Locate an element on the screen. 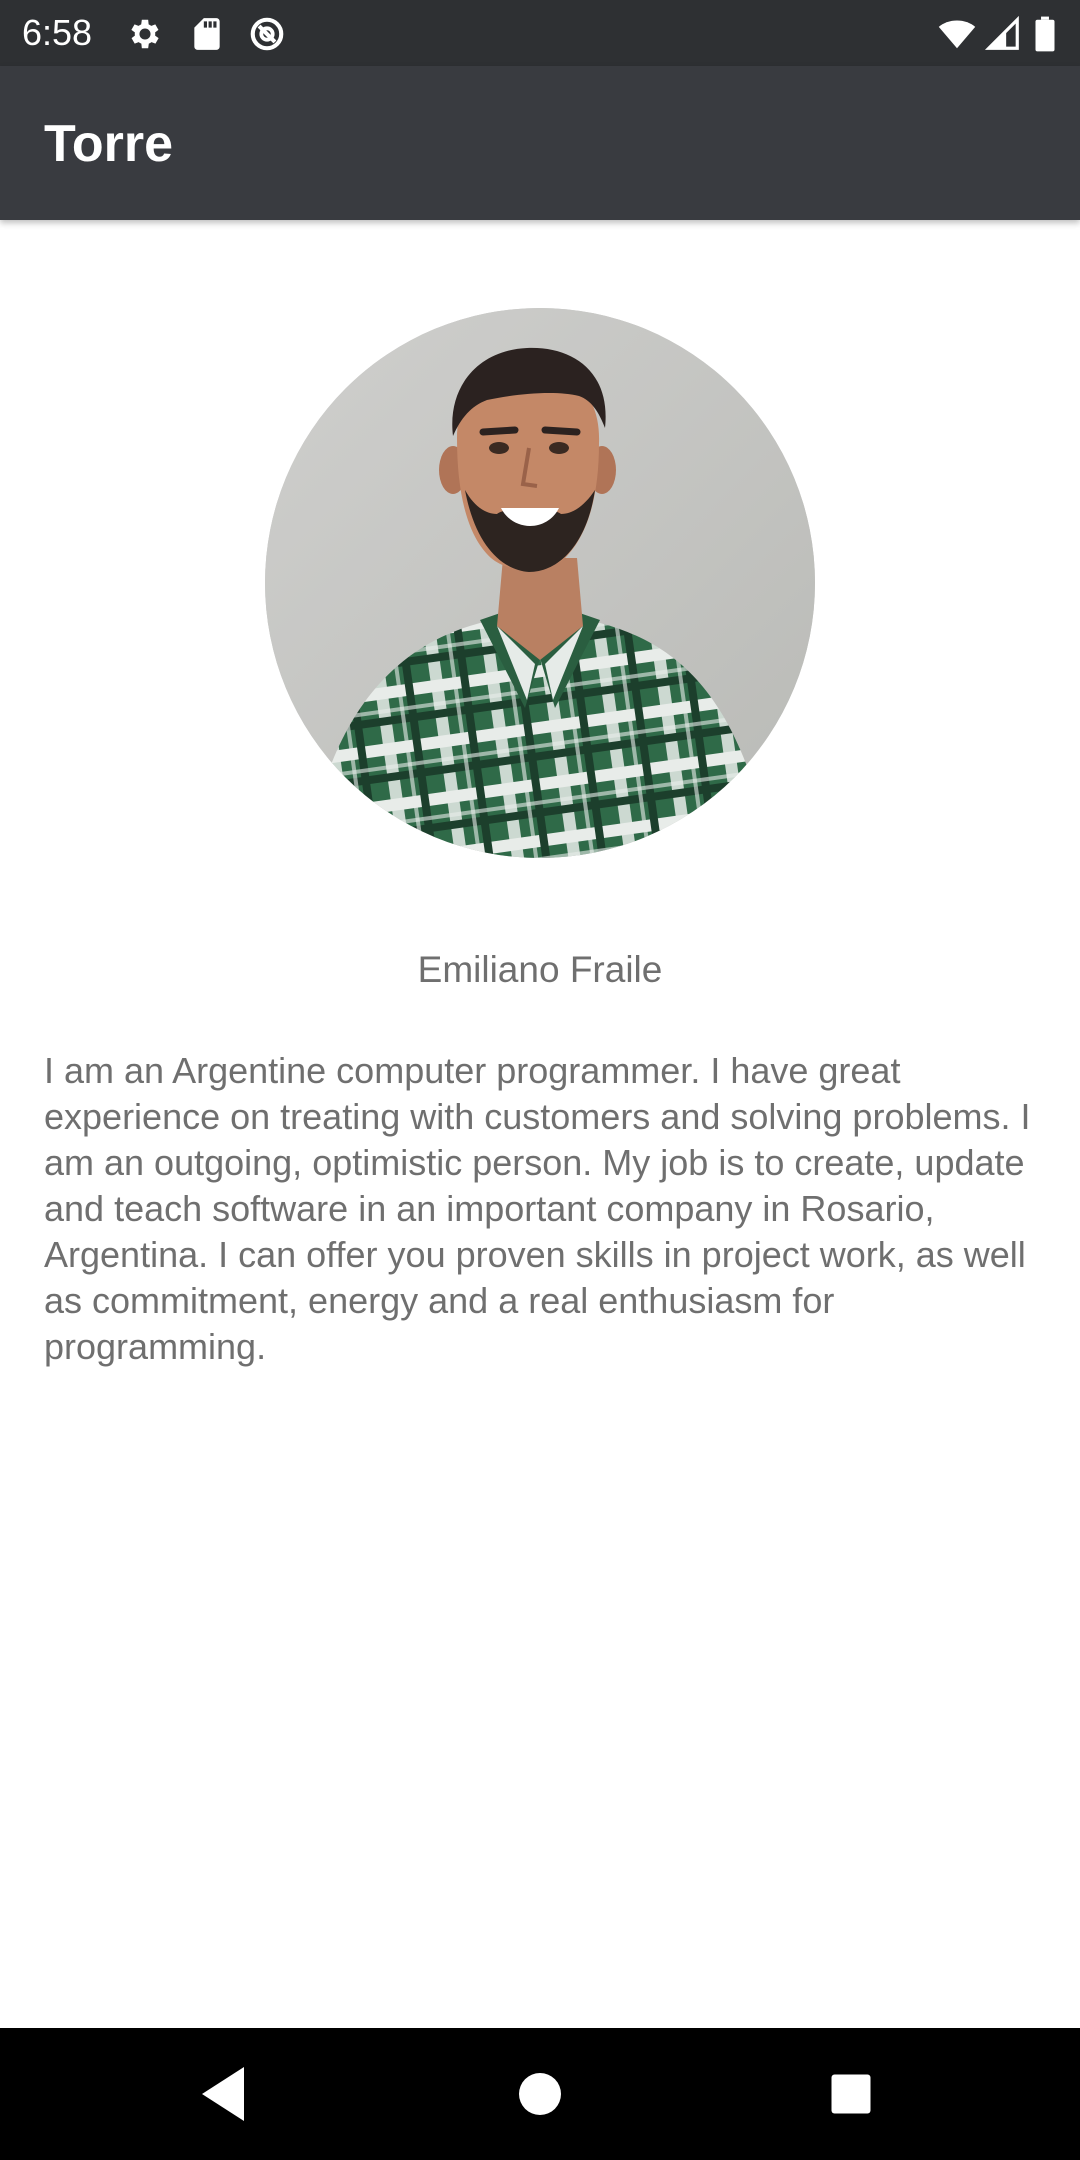  app-title: Torre is located at coordinates (109, 144).